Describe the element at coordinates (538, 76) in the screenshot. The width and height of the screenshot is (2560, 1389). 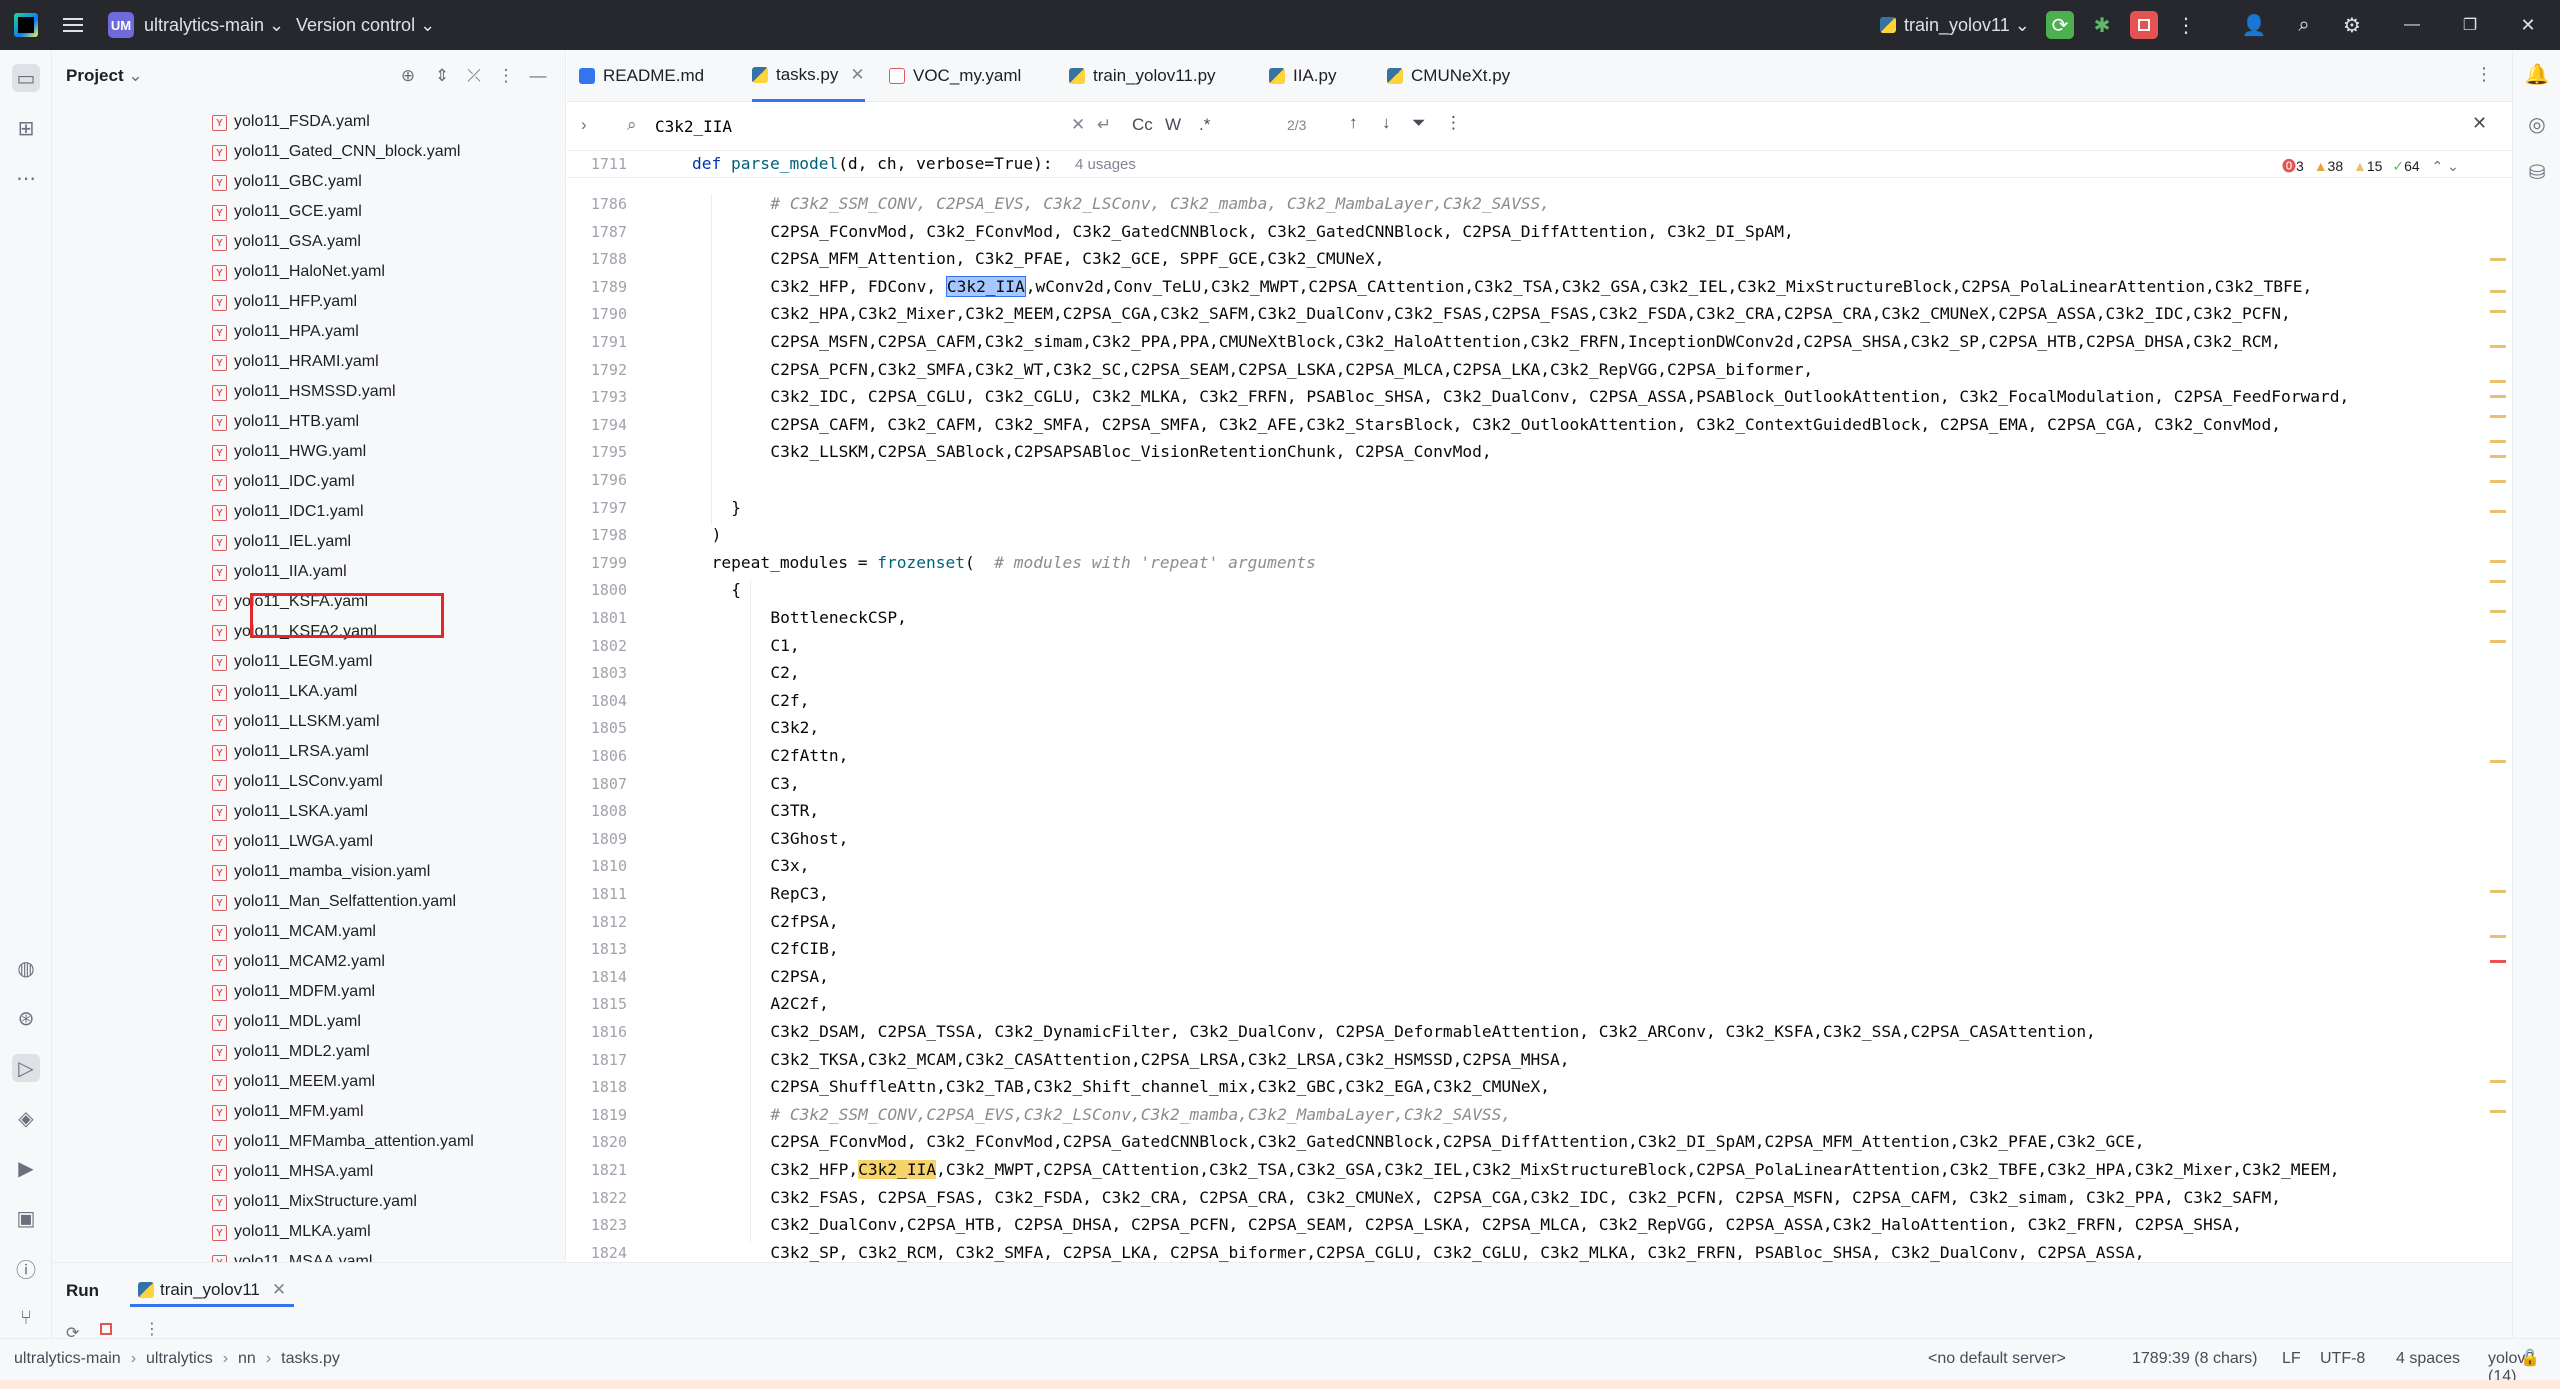
I see `hide-panel-icon: —` at that location.